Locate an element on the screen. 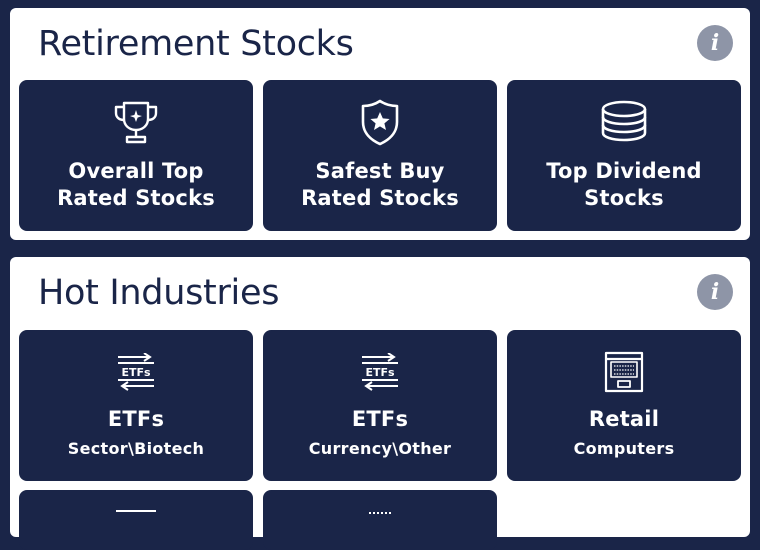 This screenshot has height=550, width=760. laptop-icon is located at coordinates (624, 372).